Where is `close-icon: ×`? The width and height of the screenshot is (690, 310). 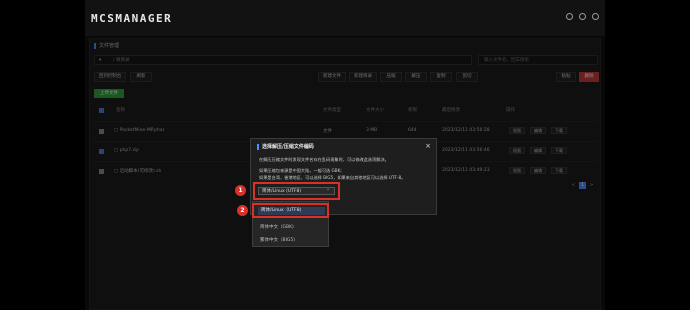 close-icon: × is located at coordinates (428, 146).